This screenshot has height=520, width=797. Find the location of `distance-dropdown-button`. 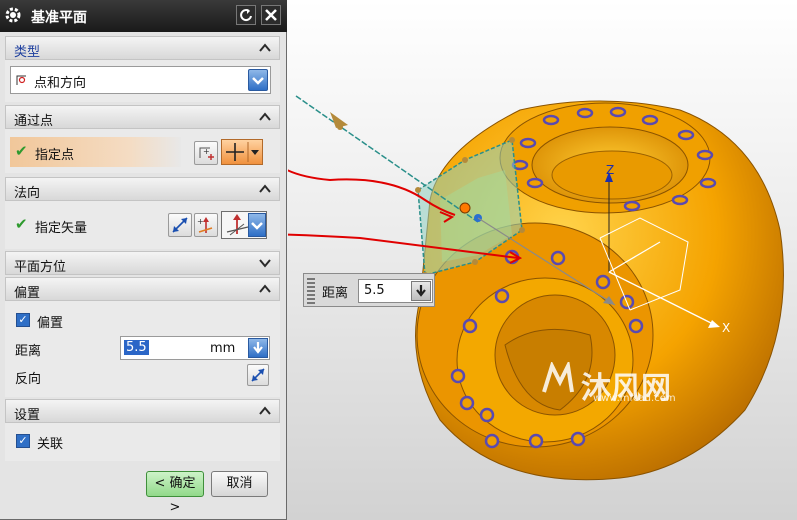

distance-dropdown-button is located at coordinates (258, 348).